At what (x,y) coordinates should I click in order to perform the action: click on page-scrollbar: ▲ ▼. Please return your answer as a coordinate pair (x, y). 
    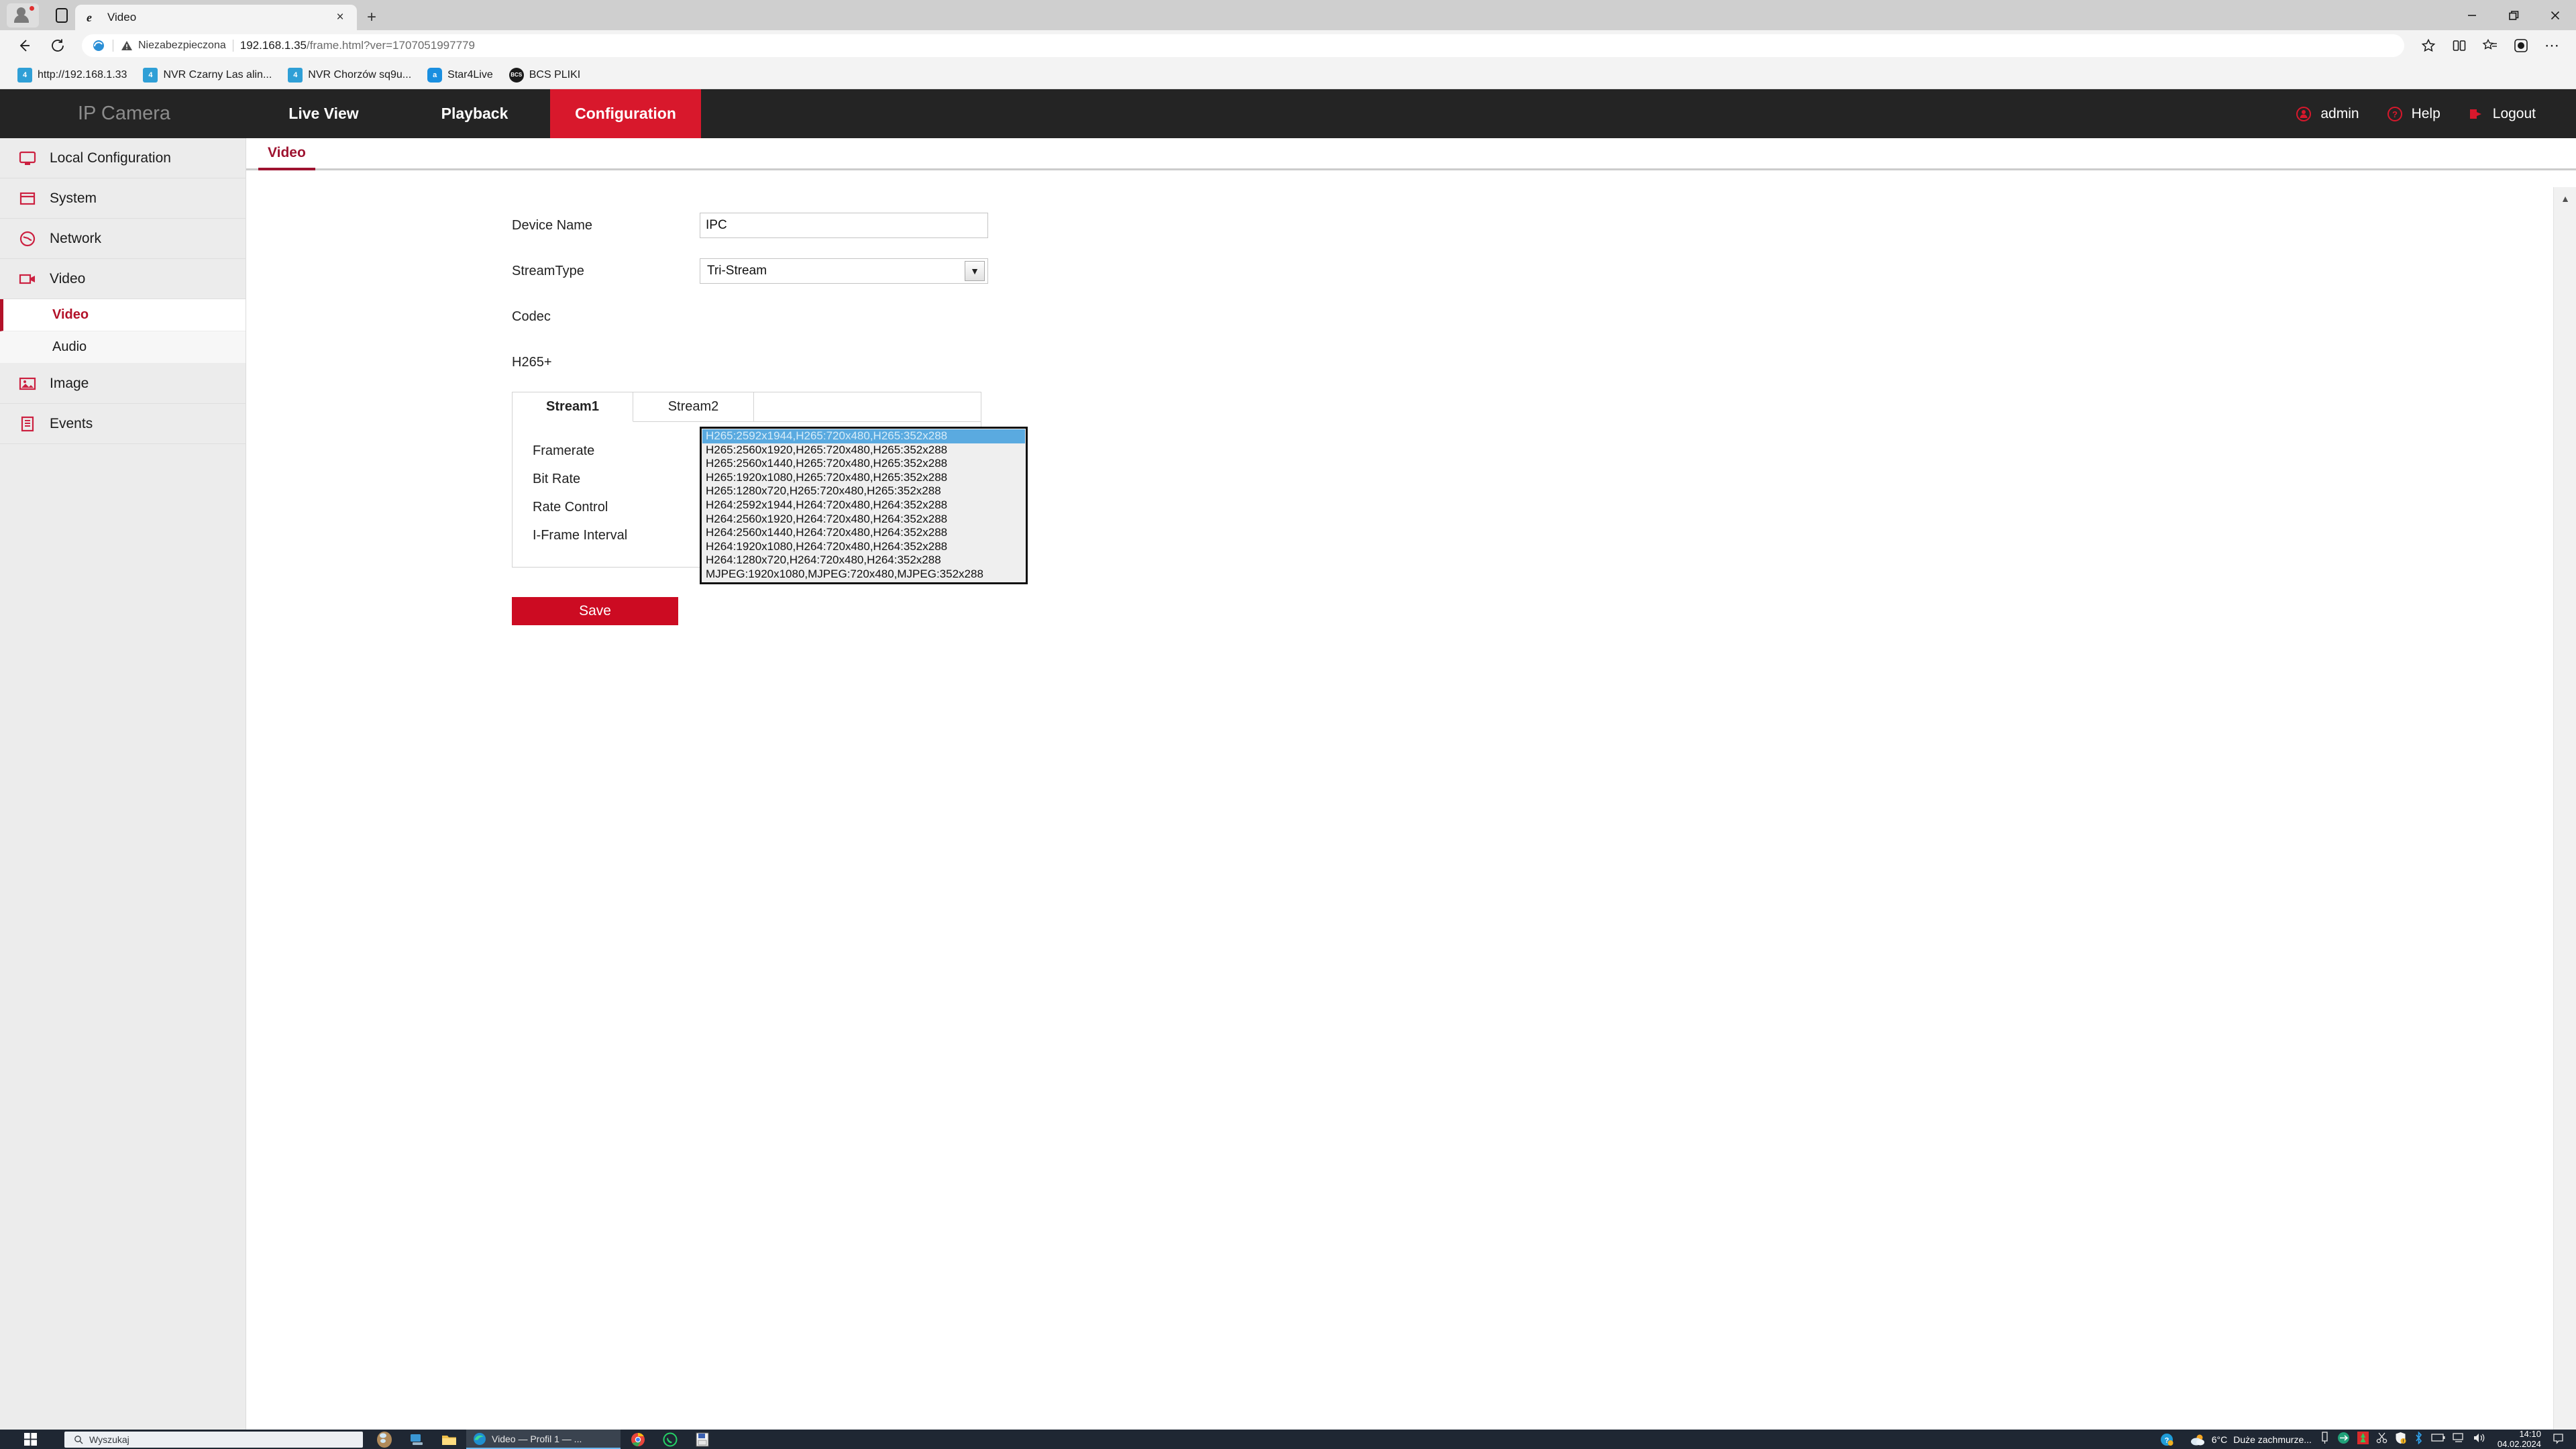
    Looking at the image, I should click on (2564, 818).